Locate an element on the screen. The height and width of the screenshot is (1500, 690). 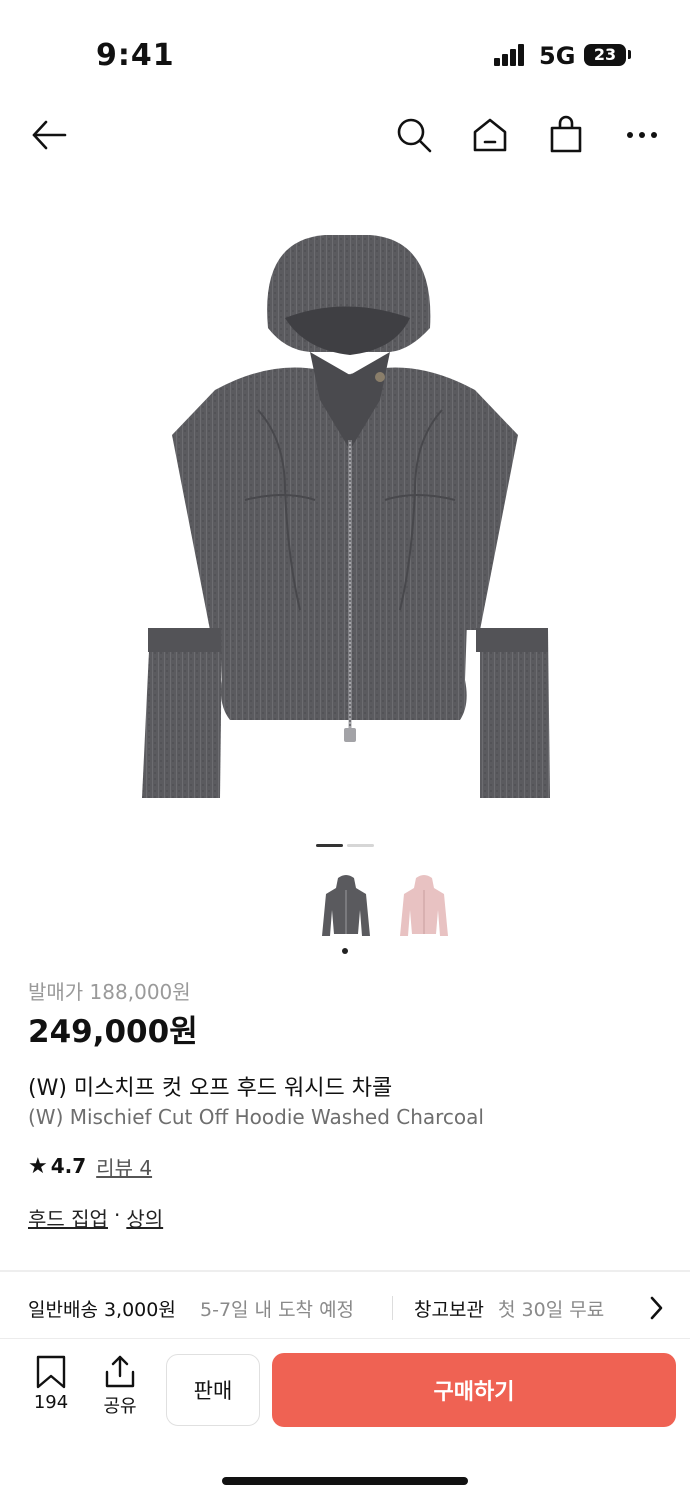
category-top: 상의 is located at coordinates (144, 1217).